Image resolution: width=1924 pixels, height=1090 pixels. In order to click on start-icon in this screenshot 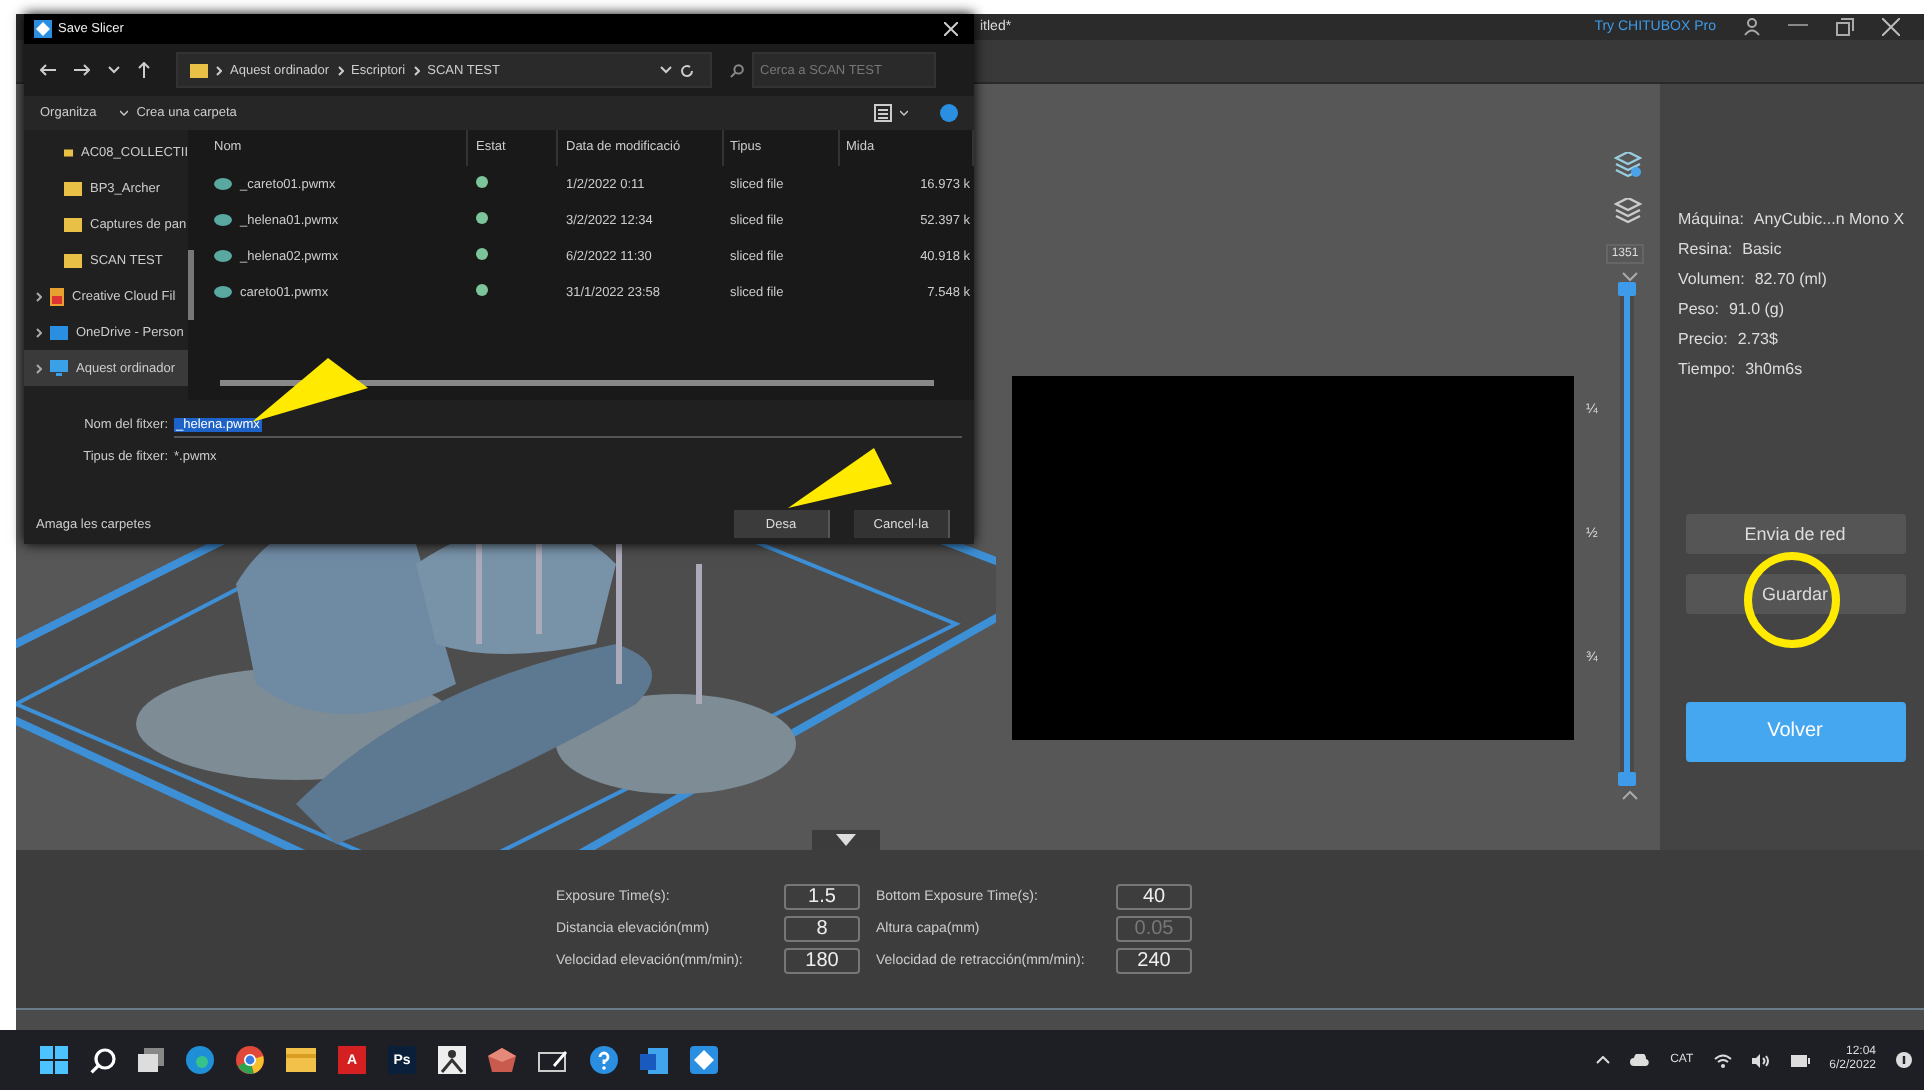, I will do `click(54, 1060)`.